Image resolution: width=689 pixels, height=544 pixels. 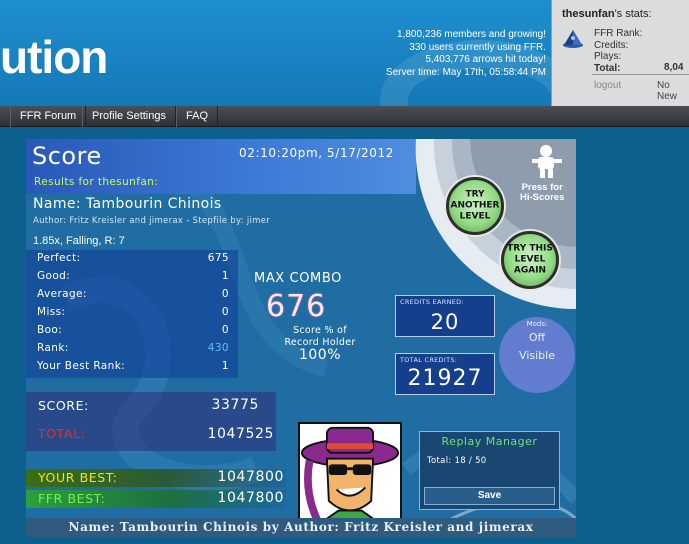 What do you see at coordinates (573, 39) in the screenshot?
I see `pyramid-rank-icon` at bounding box center [573, 39].